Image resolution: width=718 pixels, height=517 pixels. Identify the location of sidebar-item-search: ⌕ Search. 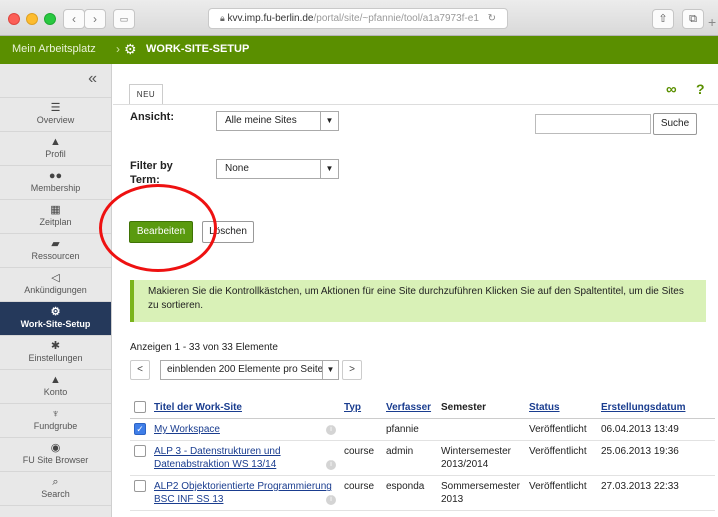
(55, 489).